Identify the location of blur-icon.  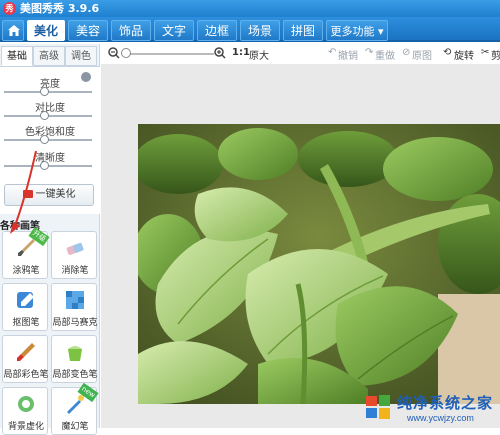
(26, 404).